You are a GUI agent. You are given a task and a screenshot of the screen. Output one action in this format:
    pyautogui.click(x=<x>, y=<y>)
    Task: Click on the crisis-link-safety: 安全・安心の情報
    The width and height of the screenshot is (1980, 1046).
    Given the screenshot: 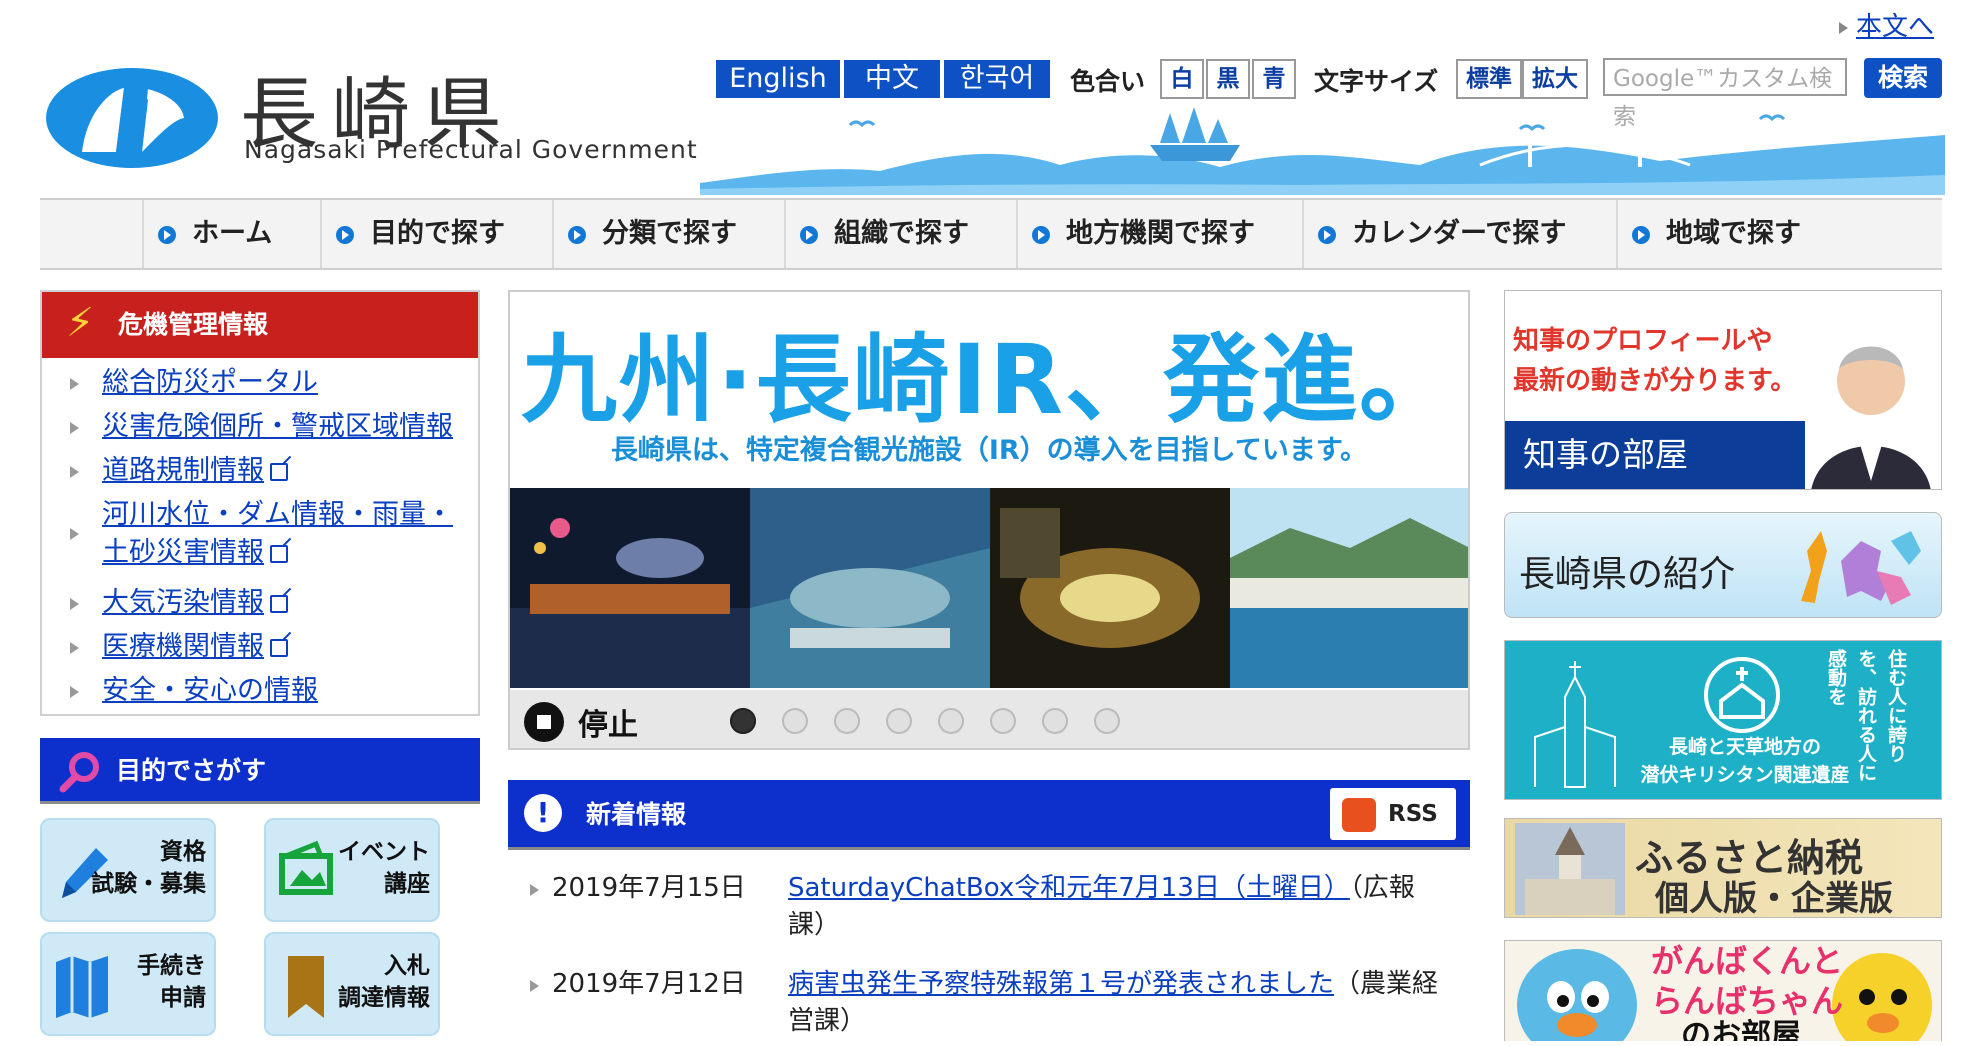 What is the action you would take?
    pyautogui.click(x=210, y=691)
    